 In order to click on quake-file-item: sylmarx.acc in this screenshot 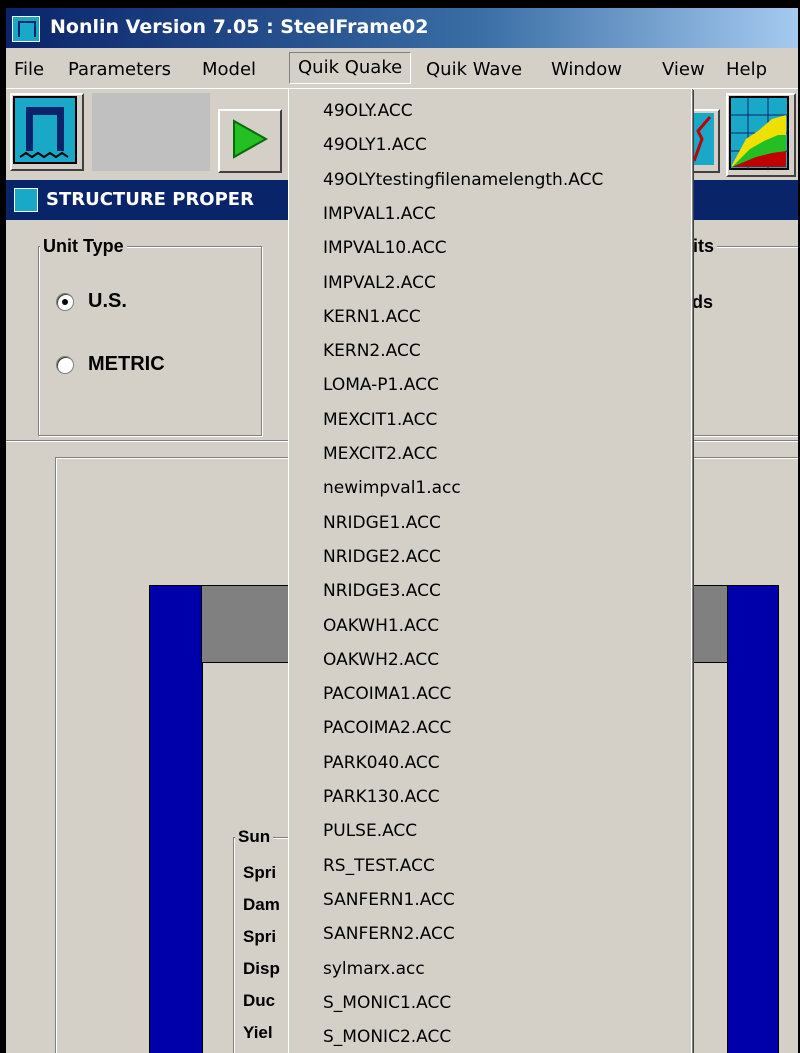, I will do `click(374, 969)`.